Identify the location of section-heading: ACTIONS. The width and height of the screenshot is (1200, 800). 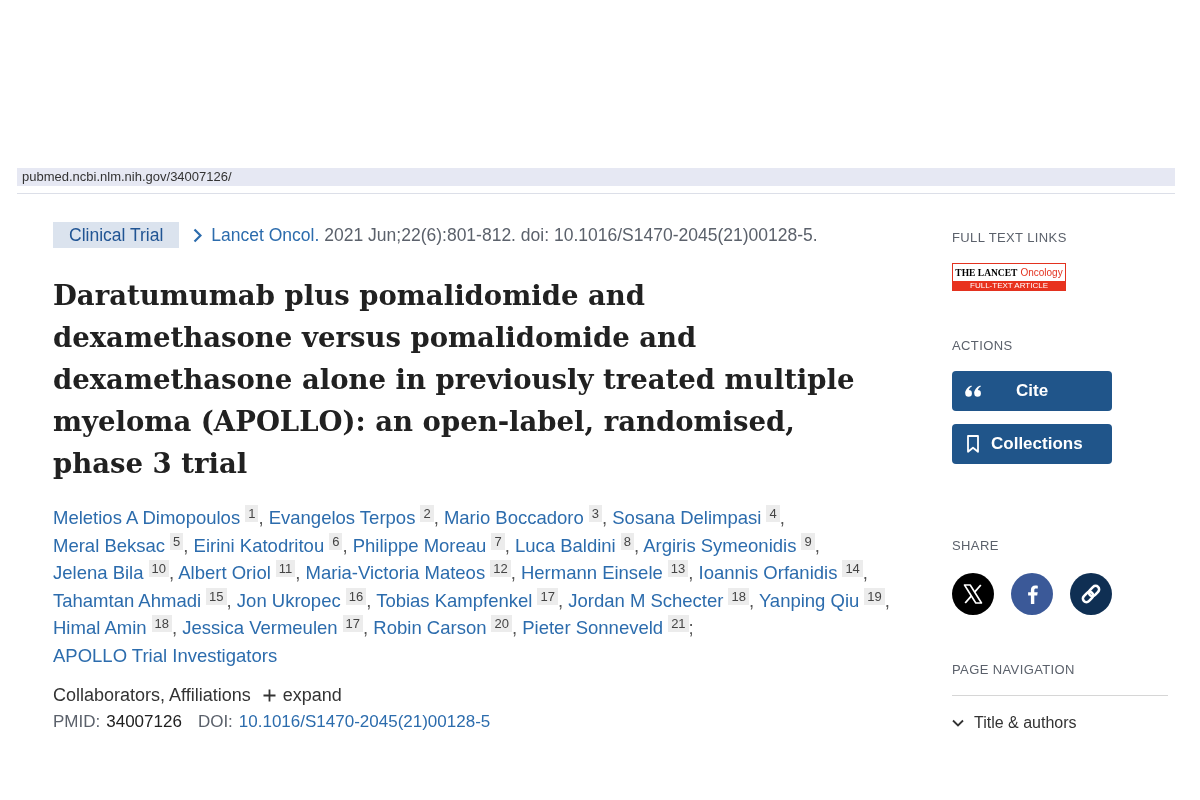
(983, 346).